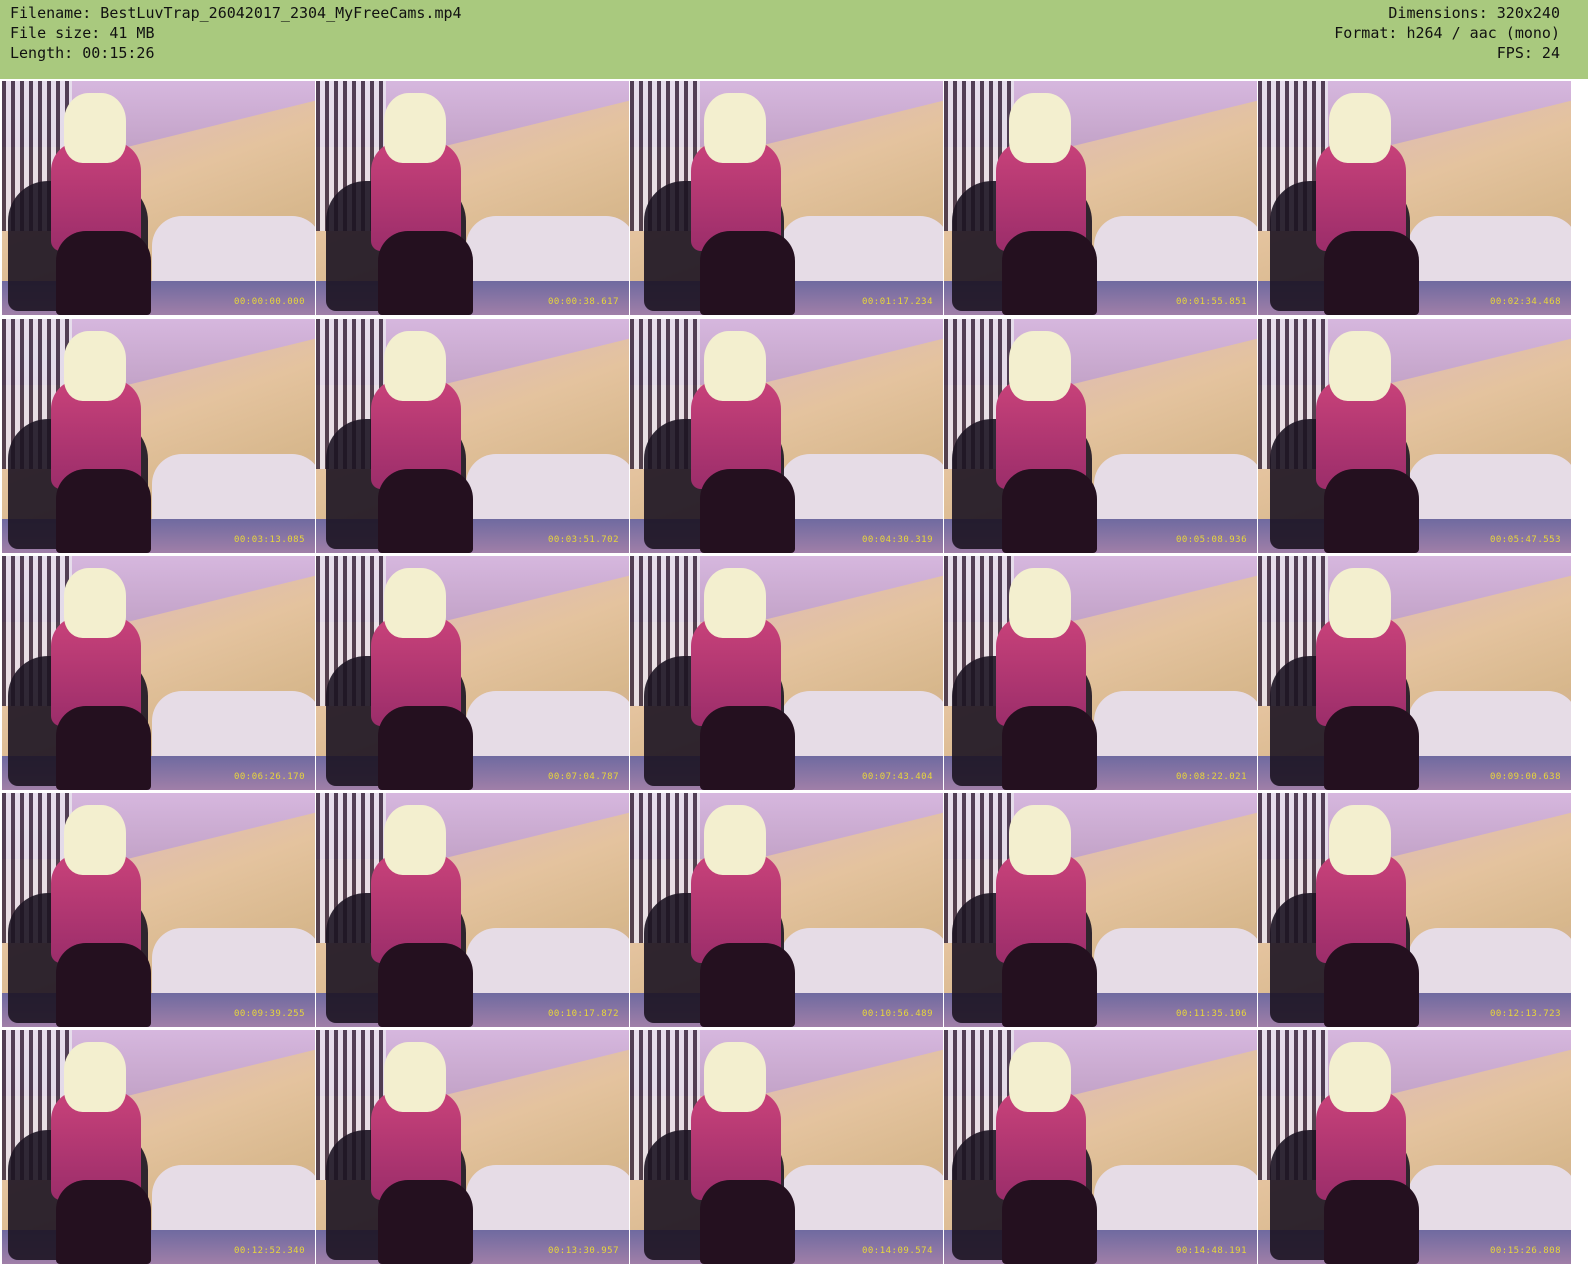 This screenshot has width=1588, height=1280. Describe the element at coordinates (472, 1147) in the screenshot. I see `video-thumbnail: 00:13:30.957` at that location.